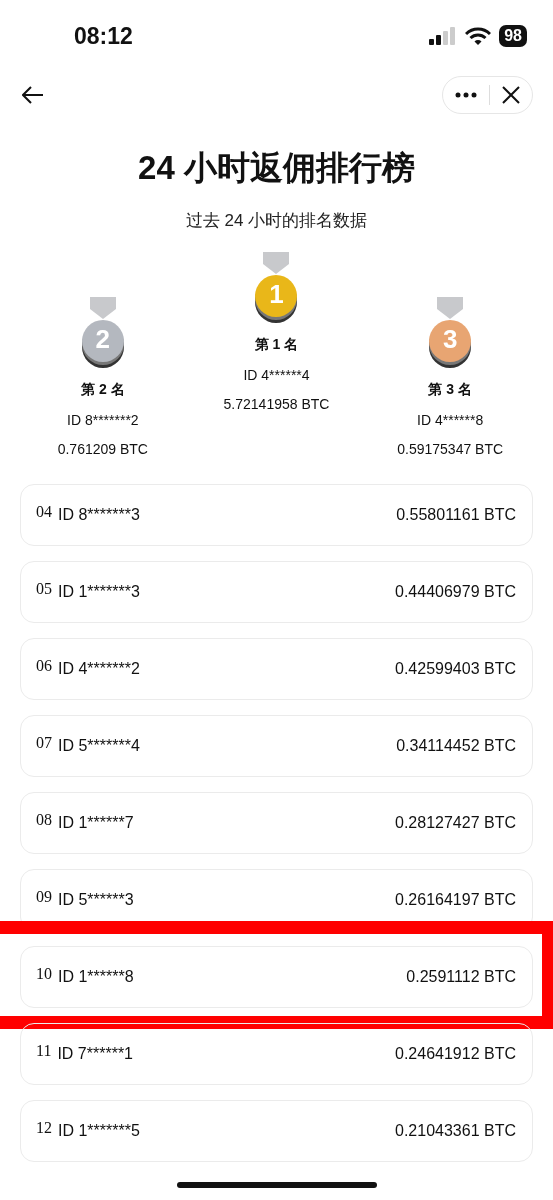  I want to click on rebate-amount: 0.24641912 BTC, so click(455, 1054).